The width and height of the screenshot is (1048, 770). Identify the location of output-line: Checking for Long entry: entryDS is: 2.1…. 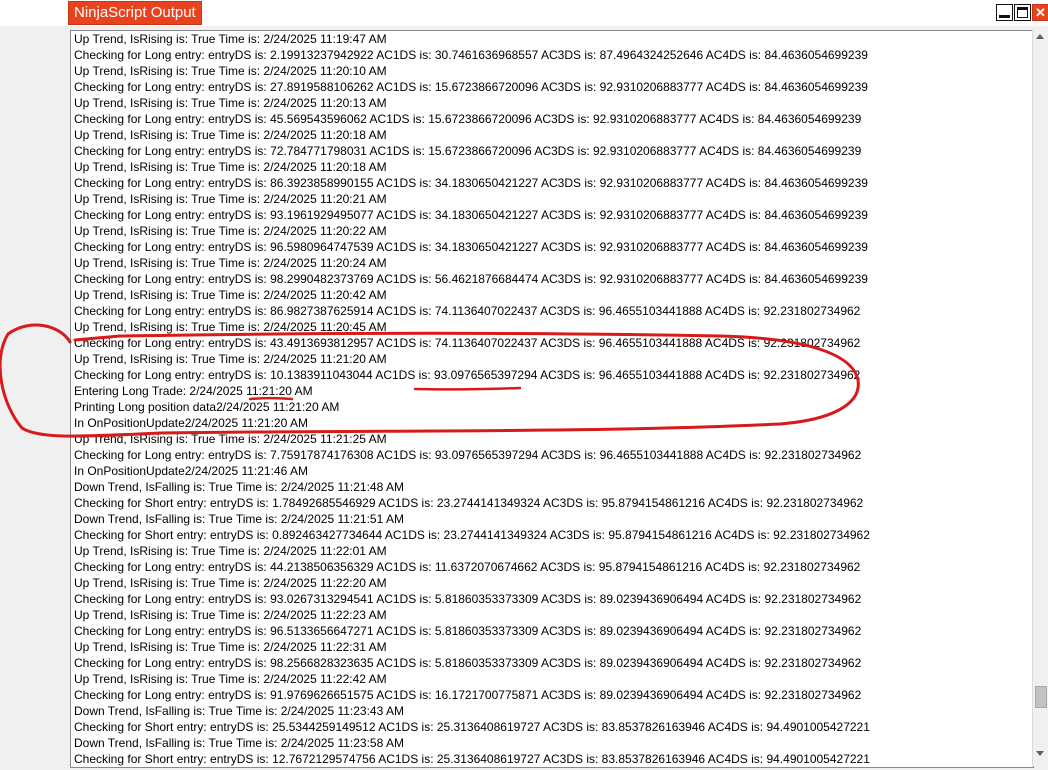
(471, 55).